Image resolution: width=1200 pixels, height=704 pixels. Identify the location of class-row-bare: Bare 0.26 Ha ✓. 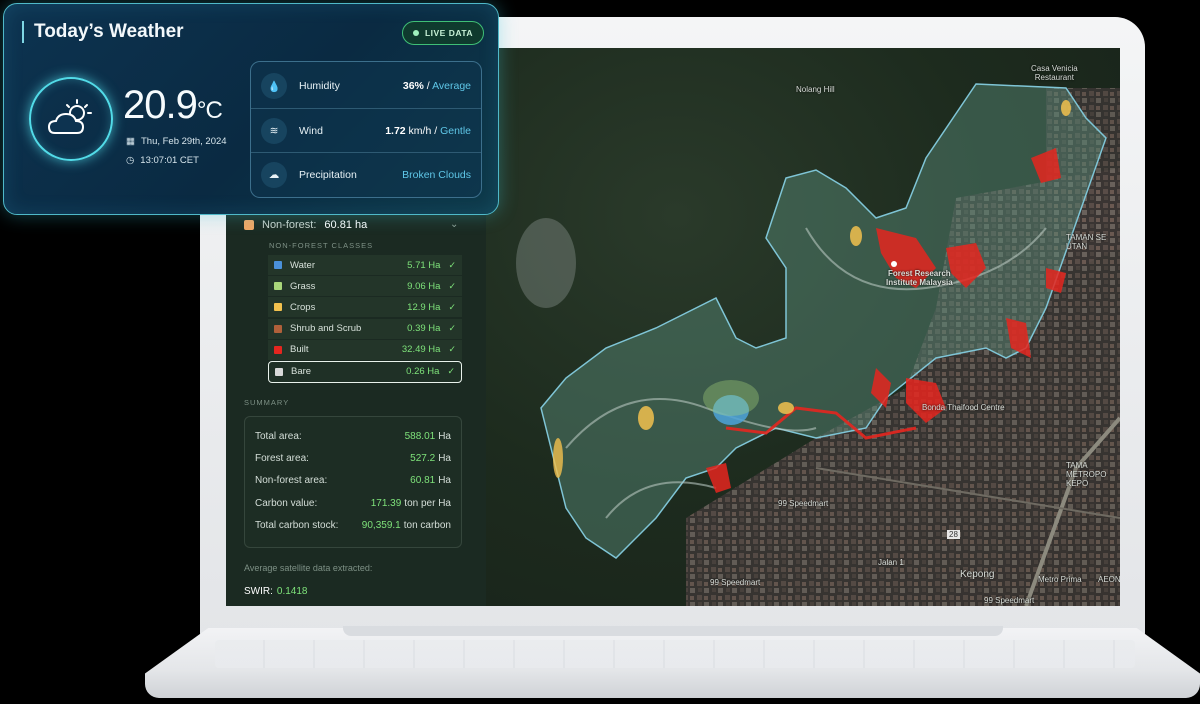
(365, 371).